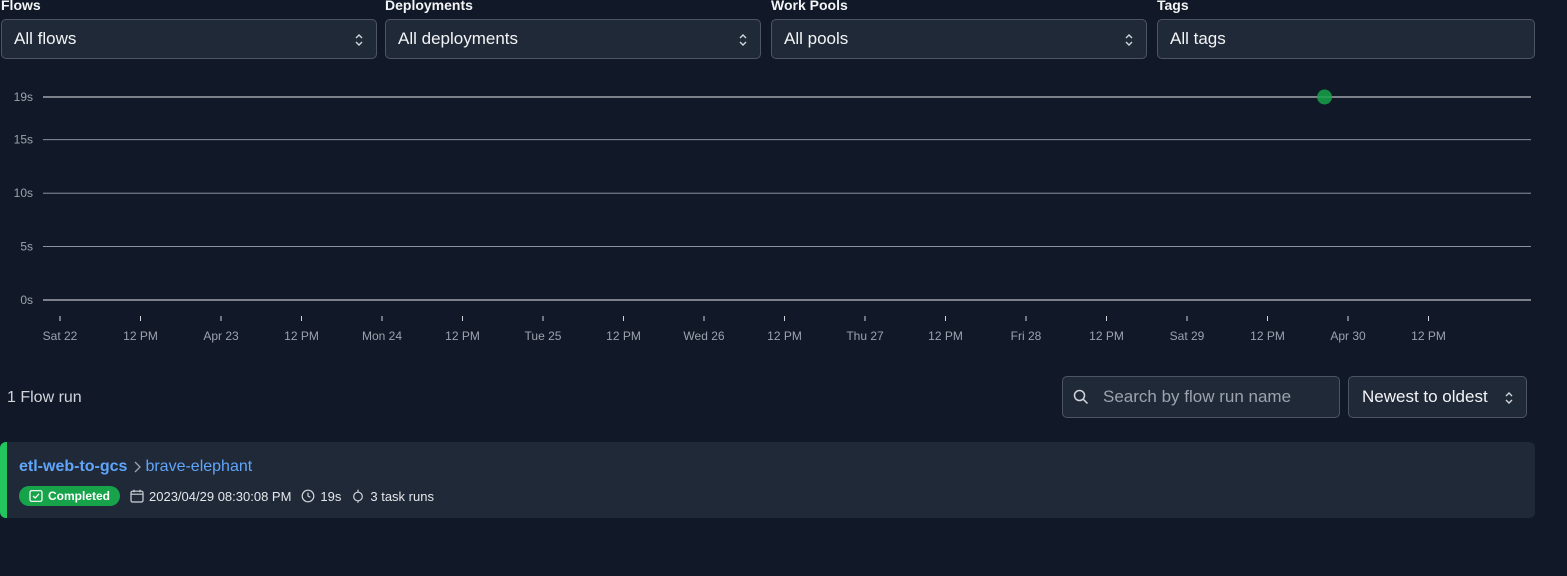 This screenshot has width=1567, height=576. I want to click on flow-run-count: 1 Flow run, so click(44, 397).